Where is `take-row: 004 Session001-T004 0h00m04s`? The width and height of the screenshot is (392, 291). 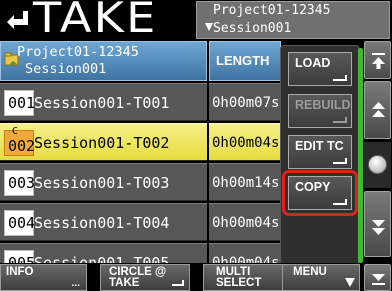
take-row: 004 Session001-T004 0h00m04s is located at coordinates (140, 222).